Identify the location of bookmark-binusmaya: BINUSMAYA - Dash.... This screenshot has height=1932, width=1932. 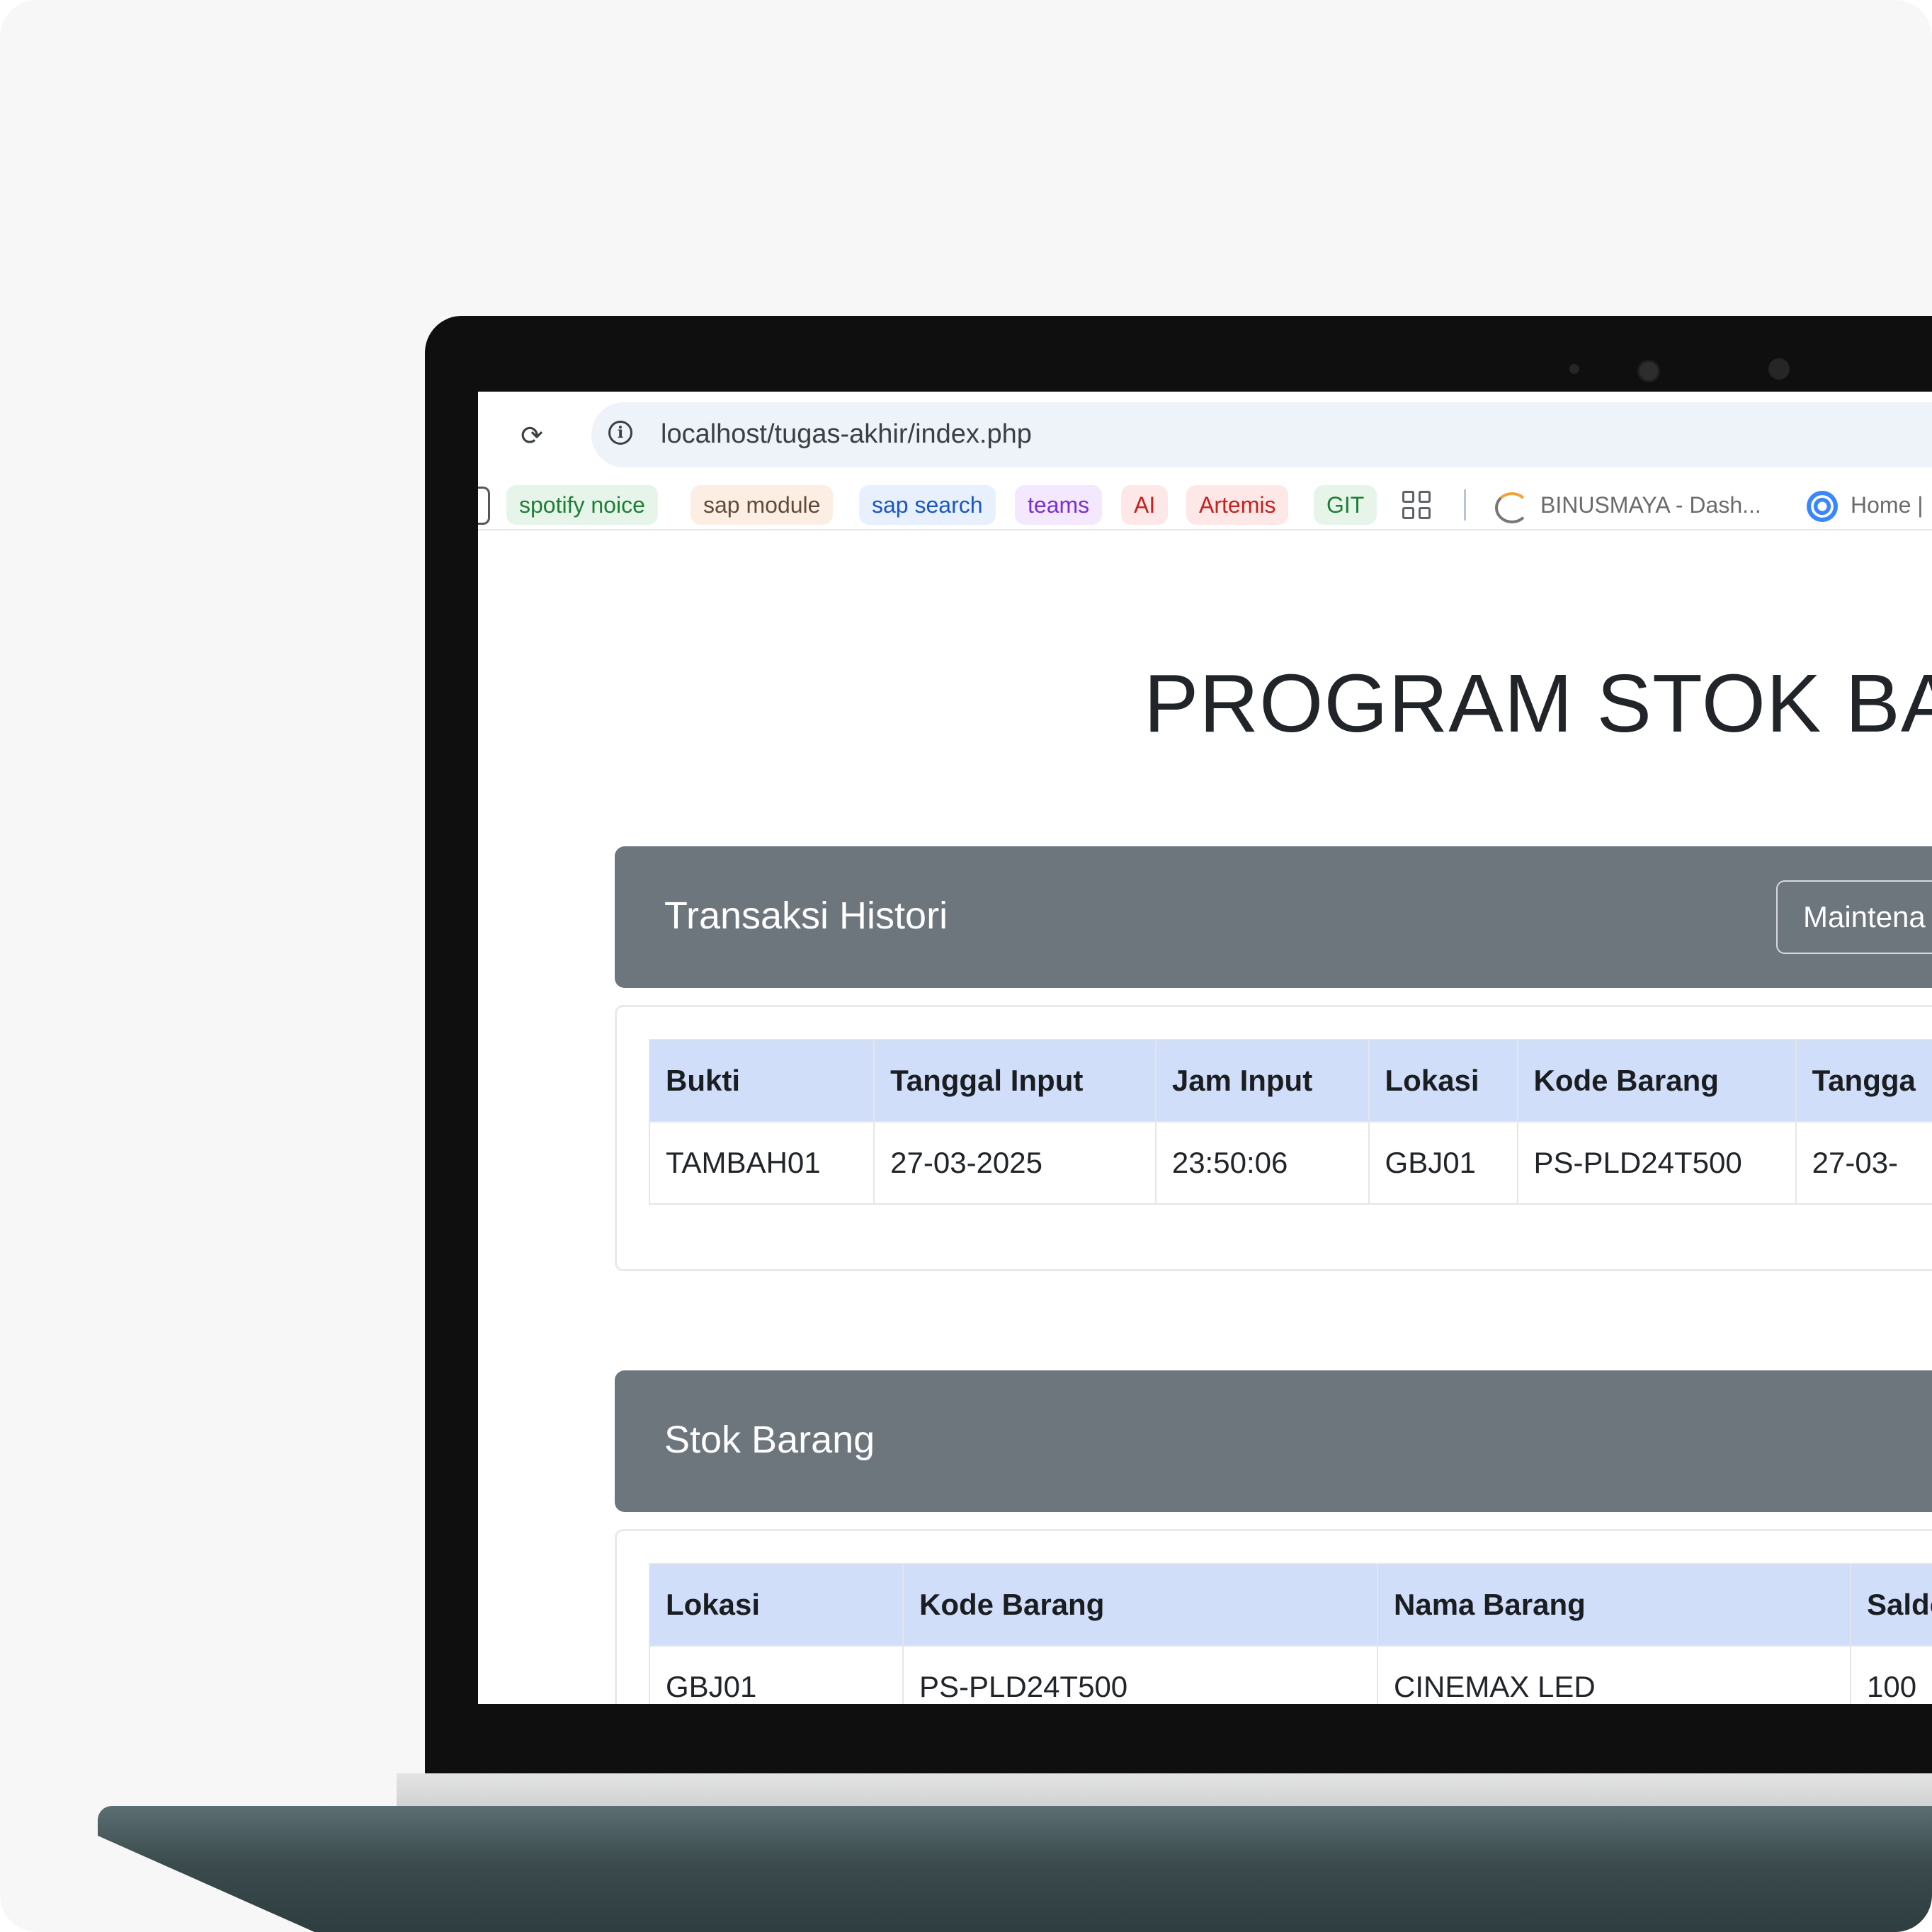
(1650, 505).